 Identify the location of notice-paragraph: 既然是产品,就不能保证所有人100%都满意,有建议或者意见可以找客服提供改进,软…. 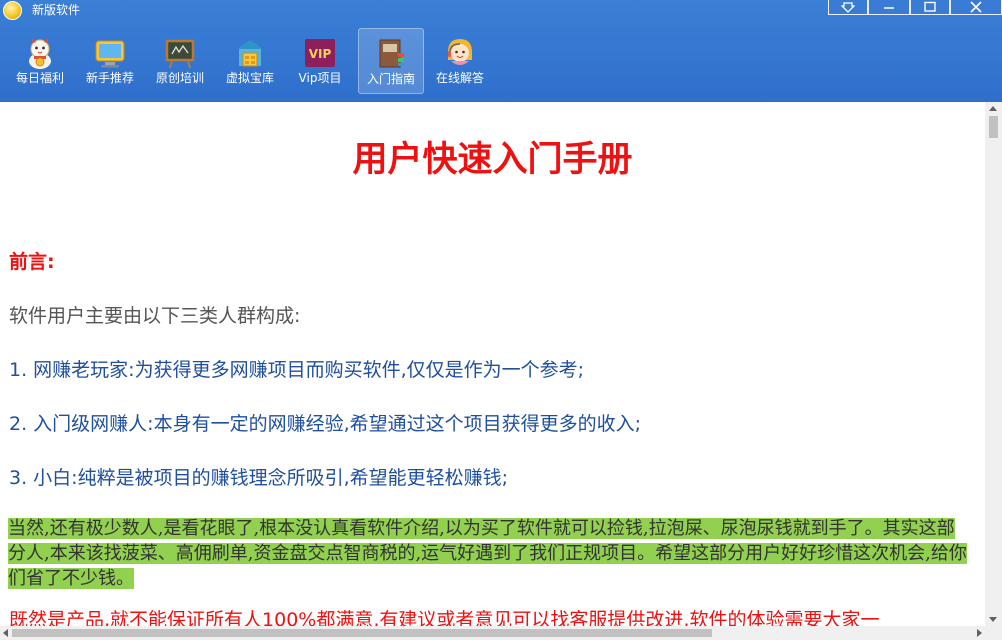
(444, 617).